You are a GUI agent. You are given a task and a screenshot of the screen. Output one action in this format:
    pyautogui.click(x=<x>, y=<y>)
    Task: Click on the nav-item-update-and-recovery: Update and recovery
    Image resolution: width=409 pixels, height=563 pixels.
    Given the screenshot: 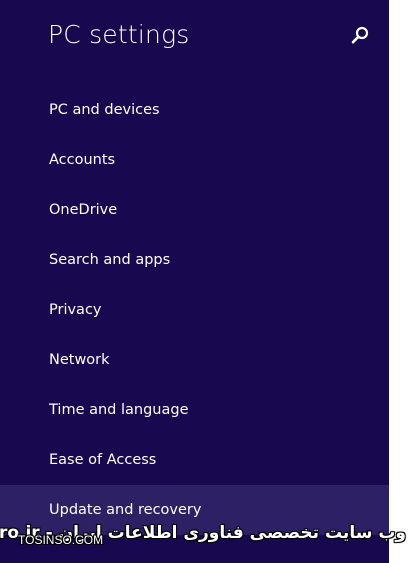 What is the action you would take?
    pyautogui.click(x=194, y=510)
    